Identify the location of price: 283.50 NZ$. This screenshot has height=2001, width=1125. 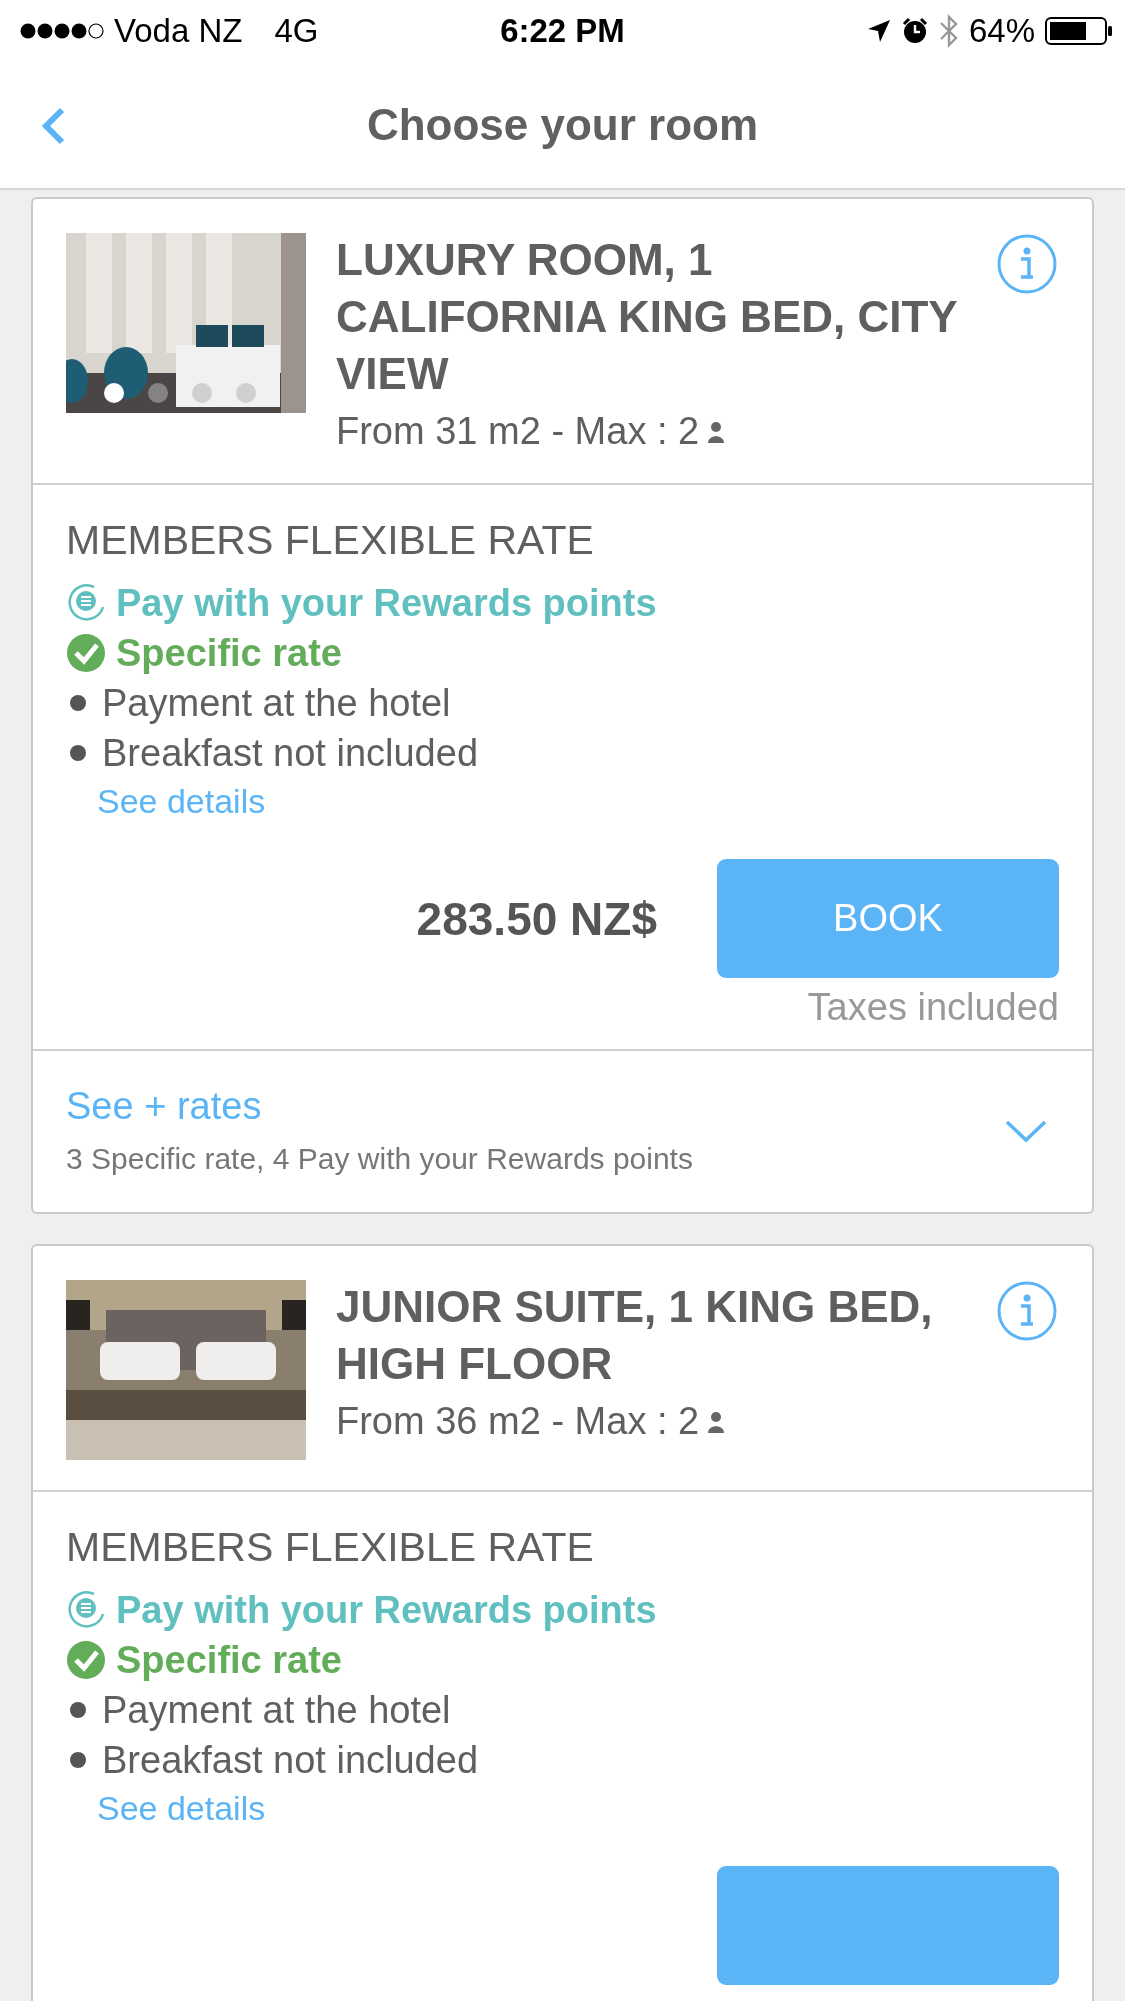
(536, 918).